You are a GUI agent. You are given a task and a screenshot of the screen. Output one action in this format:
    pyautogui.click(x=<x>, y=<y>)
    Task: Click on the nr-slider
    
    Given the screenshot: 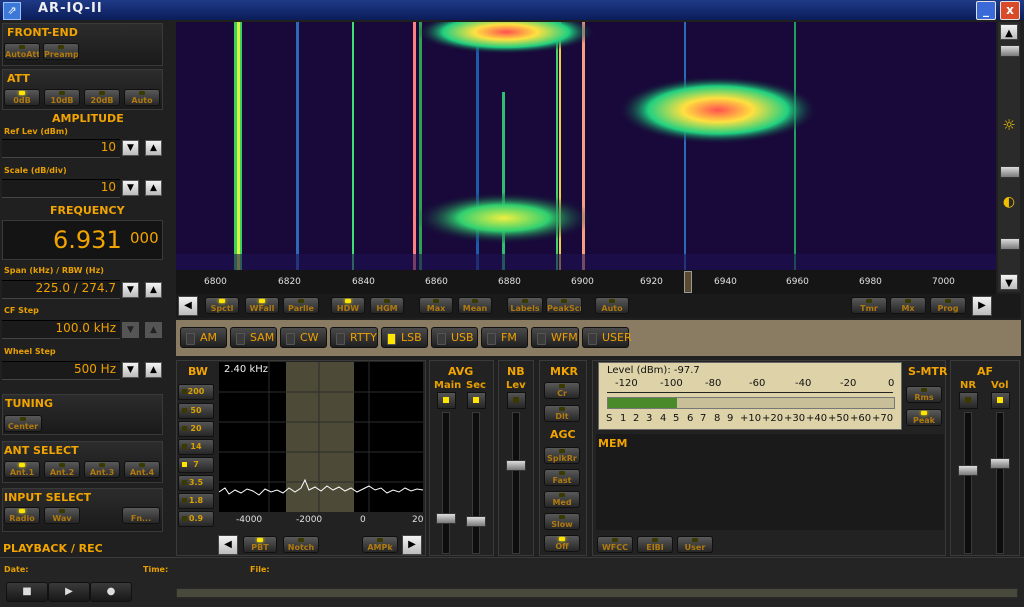 What is the action you would take?
    pyautogui.click(x=968, y=483)
    